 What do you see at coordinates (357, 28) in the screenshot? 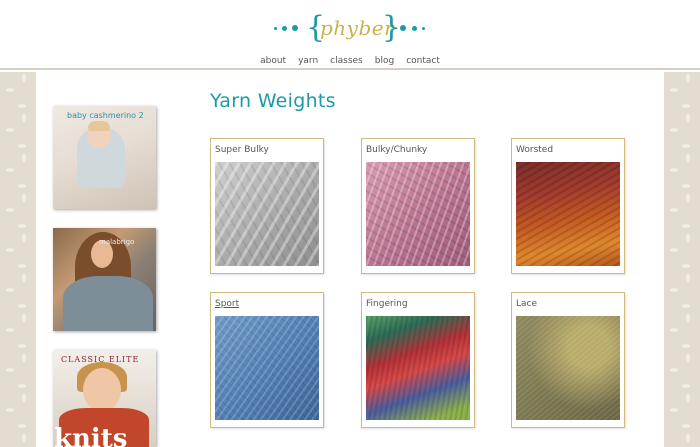
I see `logo-wordmark: phyber` at bounding box center [357, 28].